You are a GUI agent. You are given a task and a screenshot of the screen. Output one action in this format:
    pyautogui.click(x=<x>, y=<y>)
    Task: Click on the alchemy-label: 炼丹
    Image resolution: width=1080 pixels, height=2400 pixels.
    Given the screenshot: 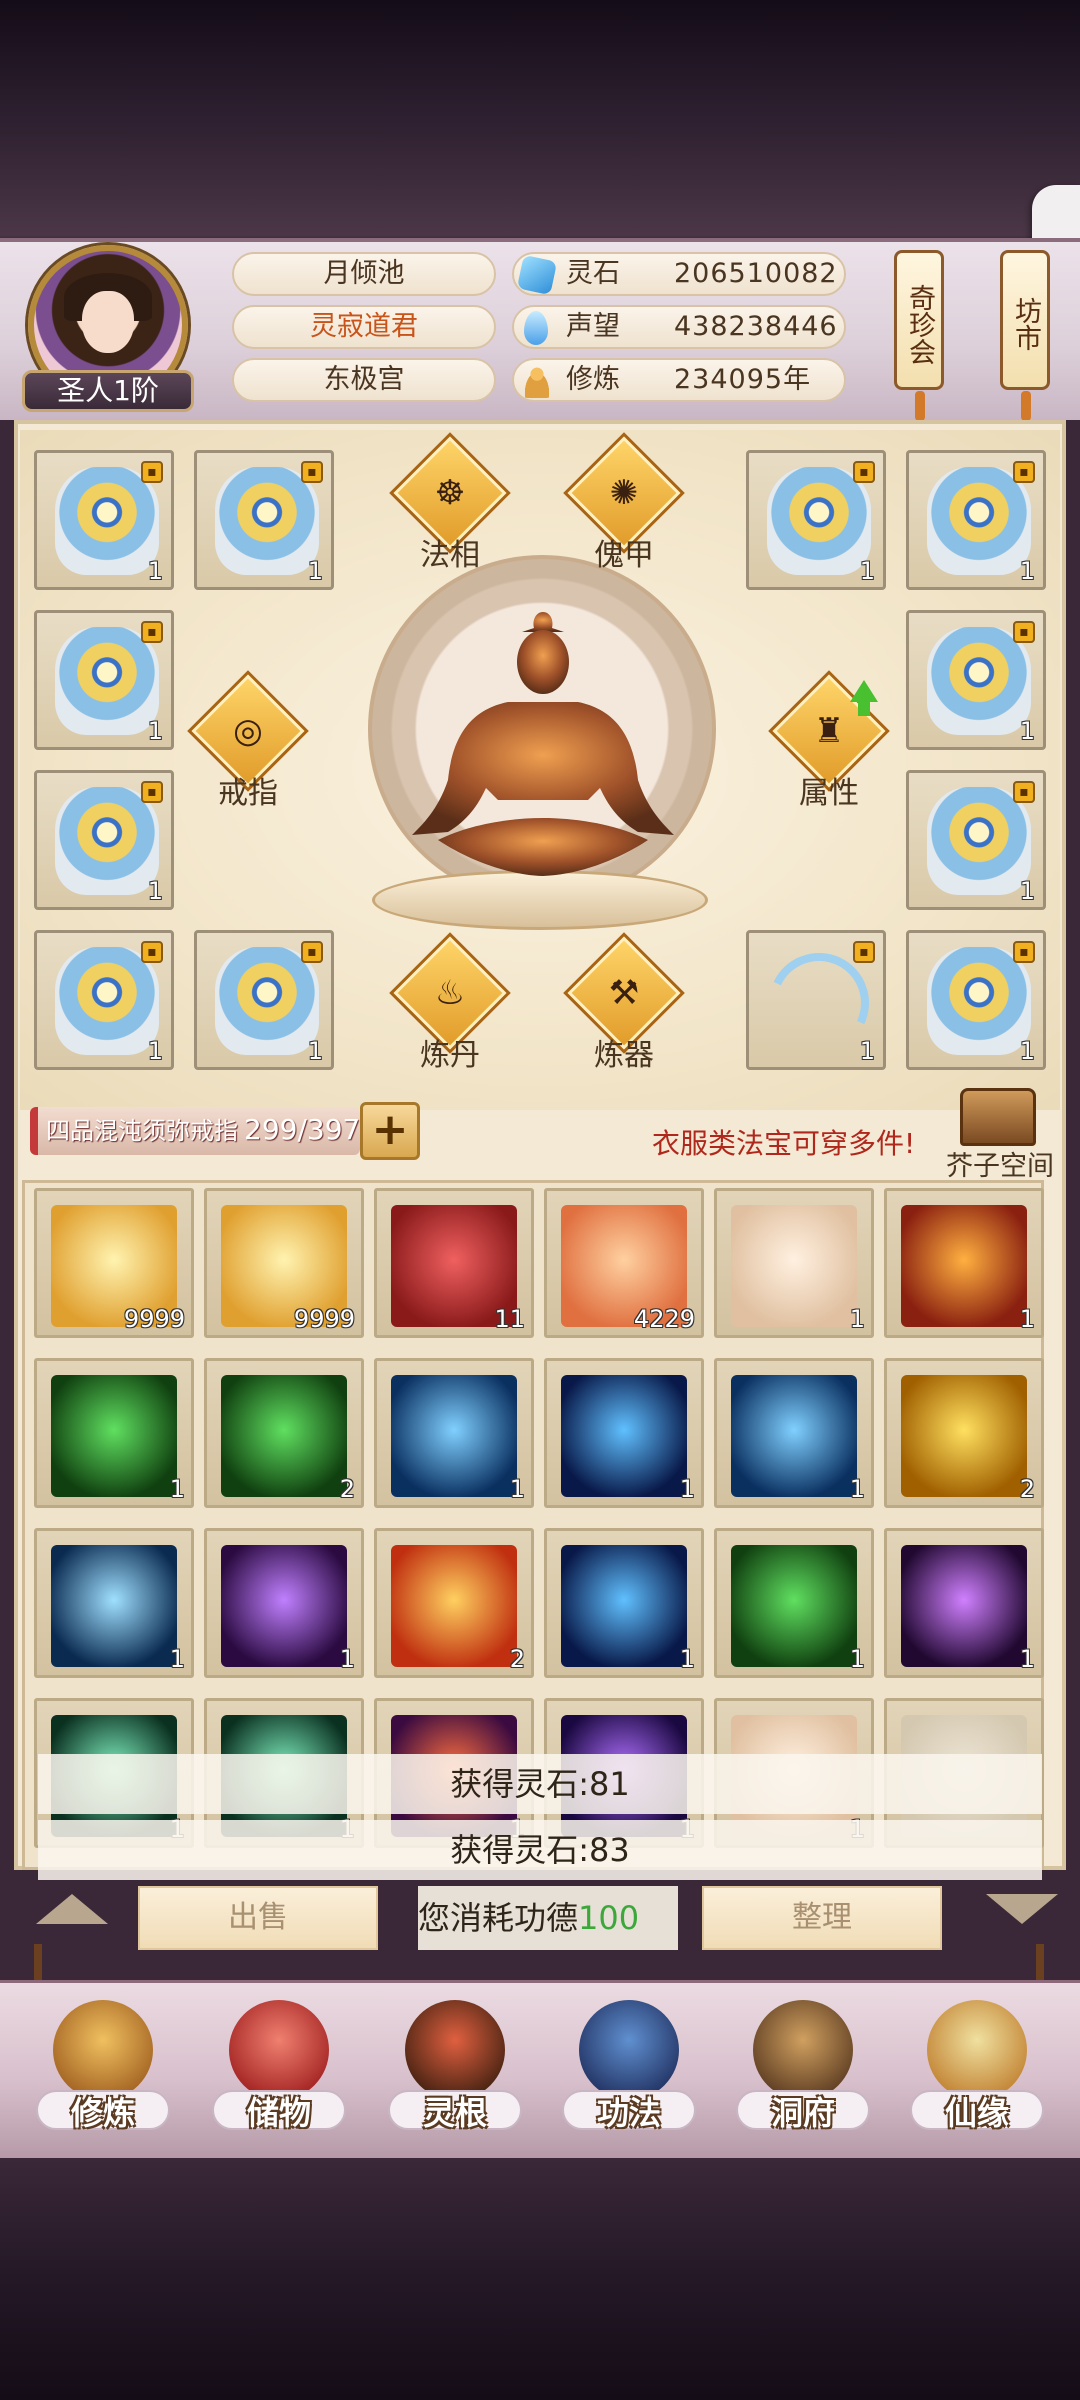 What is the action you would take?
    pyautogui.click(x=450, y=1055)
    